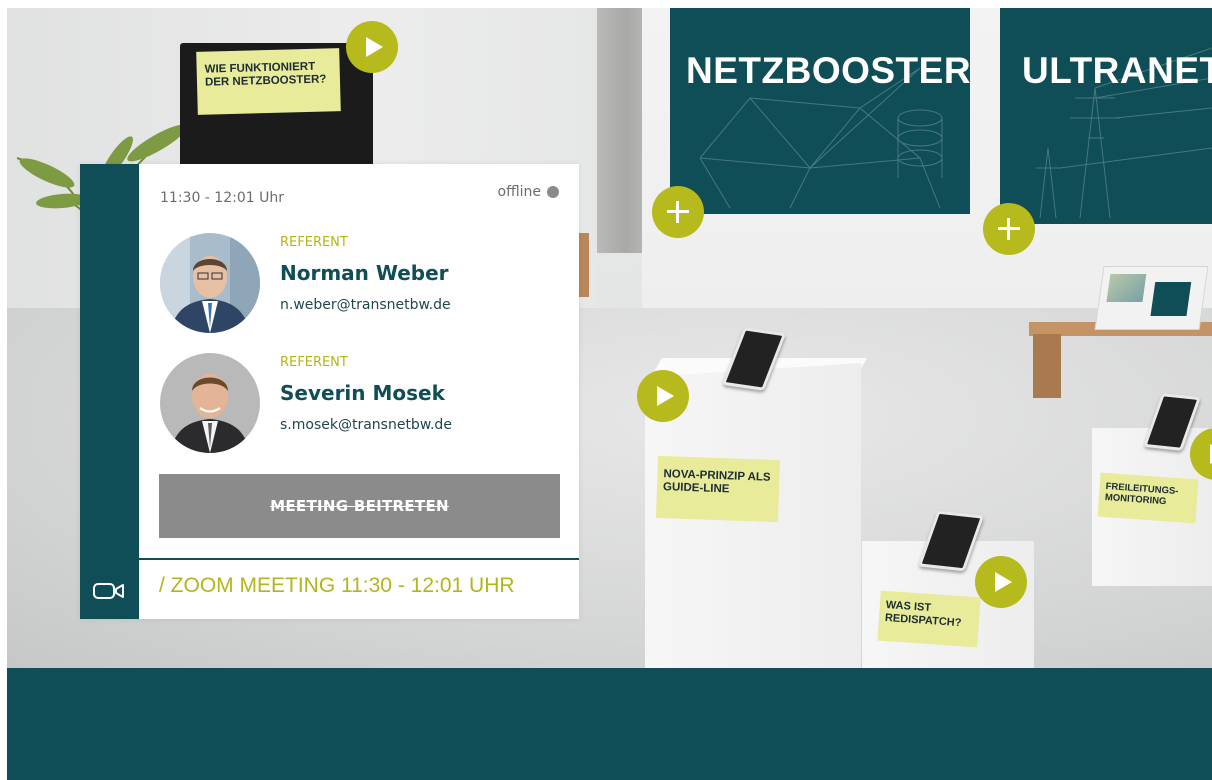 The width and height of the screenshot is (1212, 780). What do you see at coordinates (718, 489) in the screenshot?
I see `sticky-note-nova: NOVA-PRINZIP ALS GUIDE-LINE` at bounding box center [718, 489].